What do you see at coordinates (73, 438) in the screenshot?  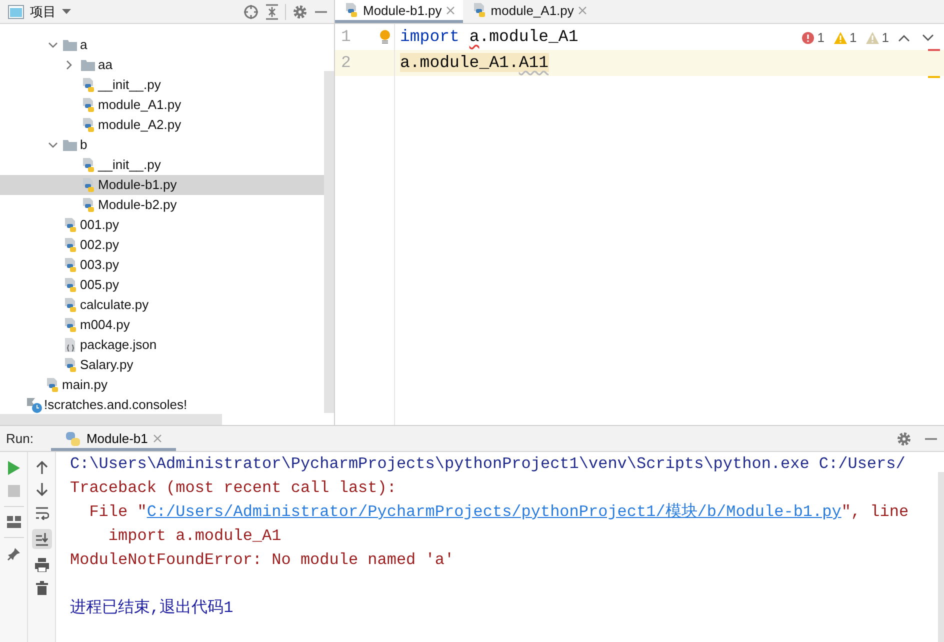 I see `python-icon` at bounding box center [73, 438].